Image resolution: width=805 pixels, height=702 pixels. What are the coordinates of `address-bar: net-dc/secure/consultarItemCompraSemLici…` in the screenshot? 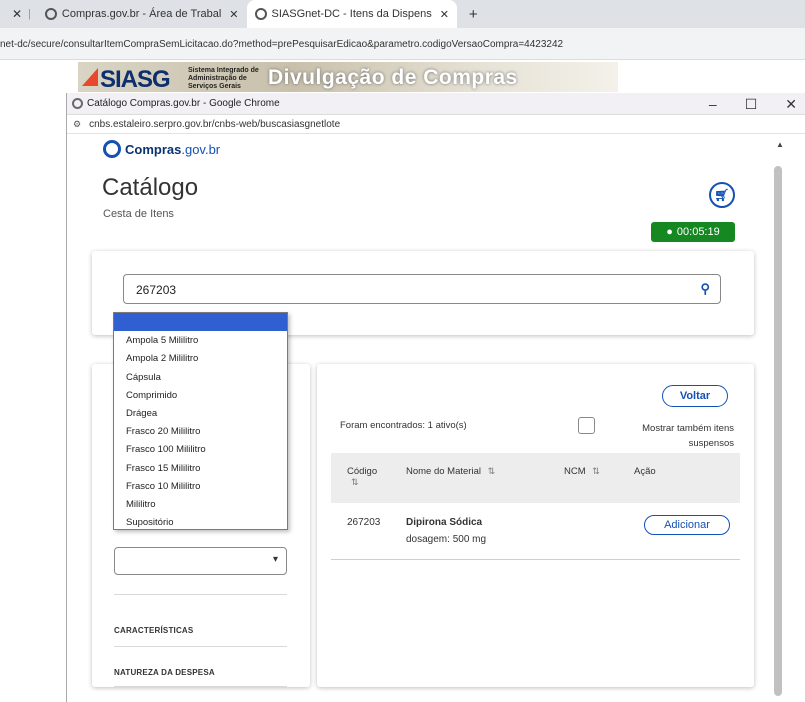 It's located at (402, 44).